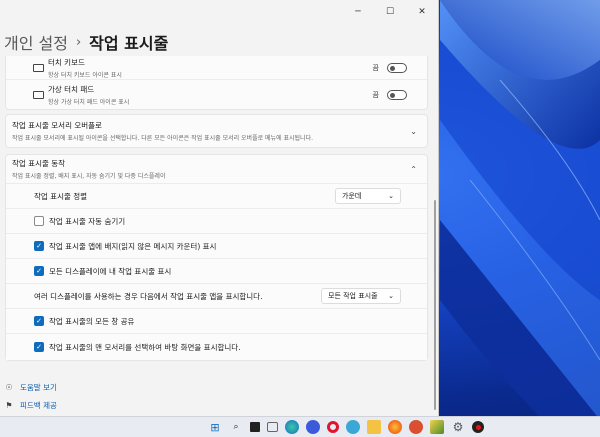 This screenshot has width=600, height=437. Describe the element at coordinates (89, 176) in the screenshot. I see `behaviors-subtitle: 작업 표시줄 정렬, 배지 표시, 자동 숨기기 및 다중 디스플레이` at that location.